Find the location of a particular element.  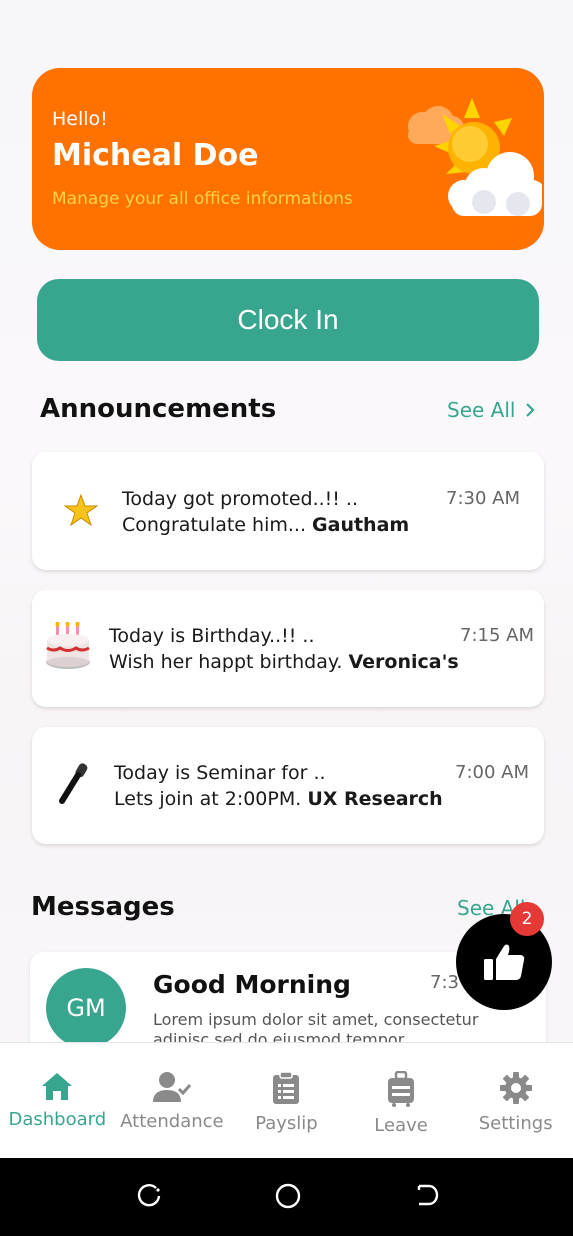

nav-settings: Settings is located at coordinates (515, 1100).